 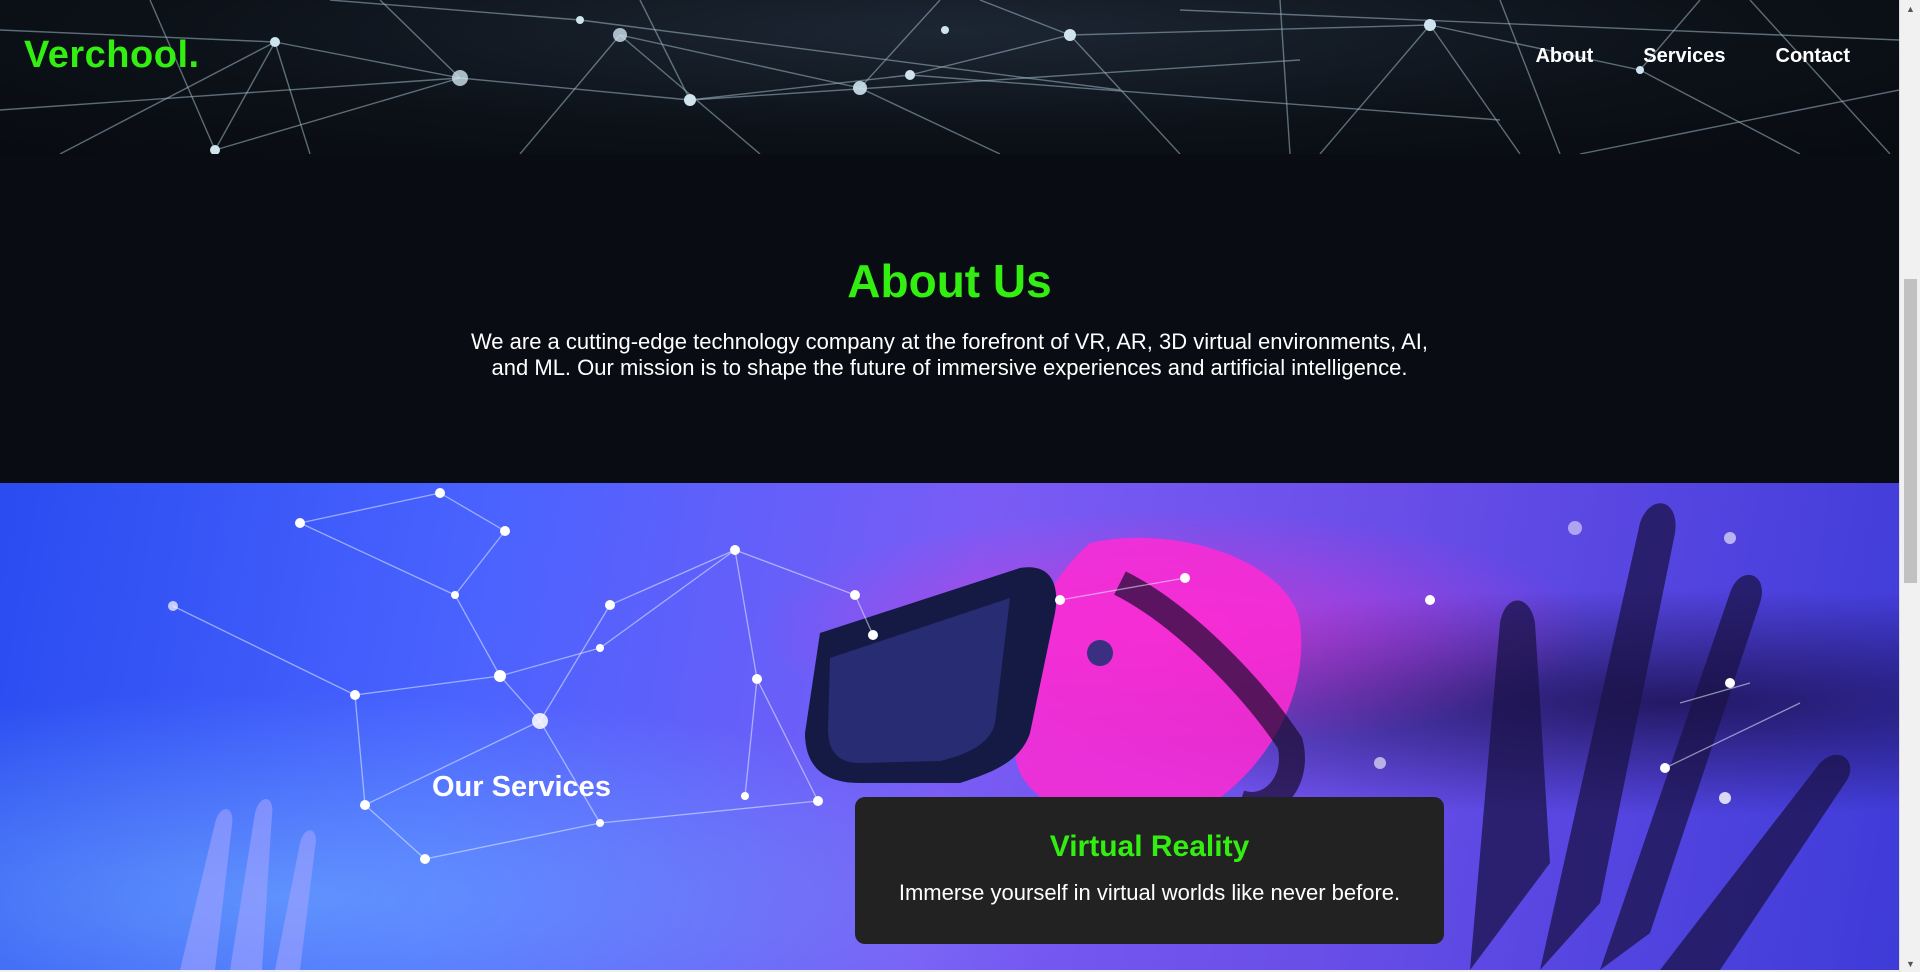 What do you see at coordinates (1564, 56) in the screenshot?
I see `nav-link-about: About` at bounding box center [1564, 56].